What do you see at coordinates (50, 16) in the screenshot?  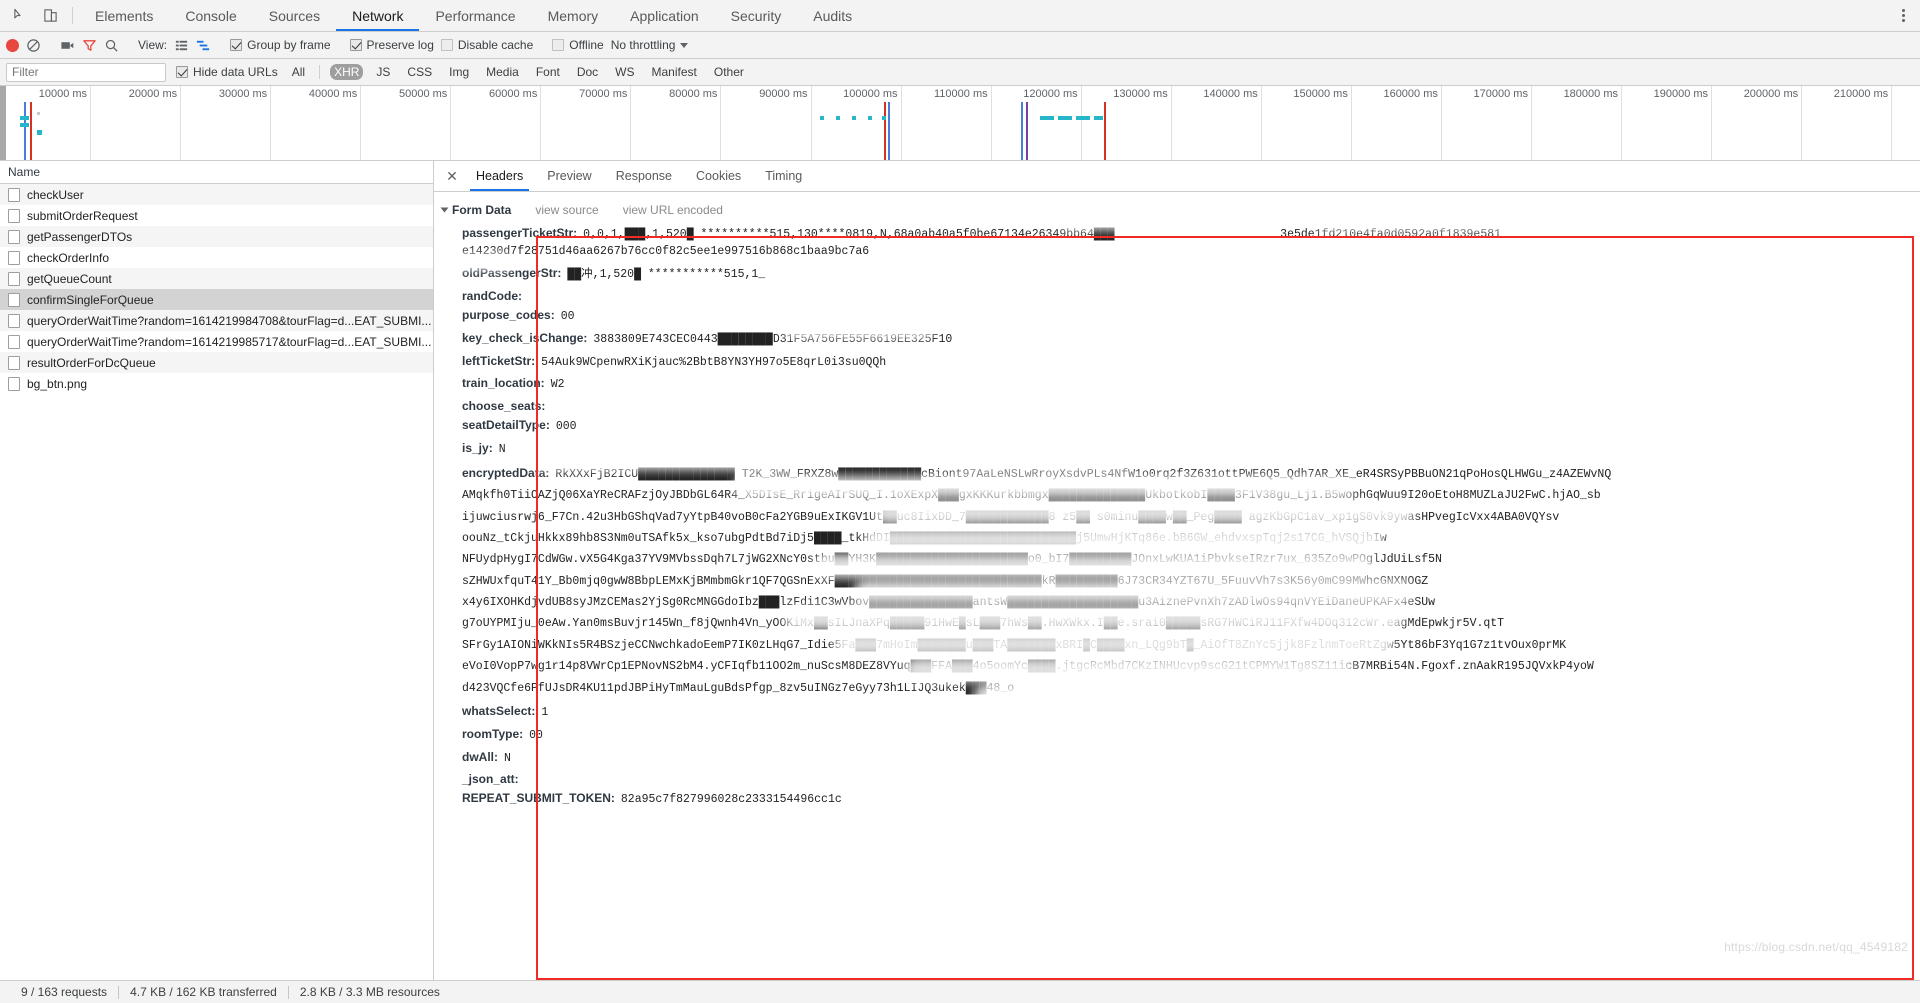 I see `device-toolbar-icon` at bounding box center [50, 16].